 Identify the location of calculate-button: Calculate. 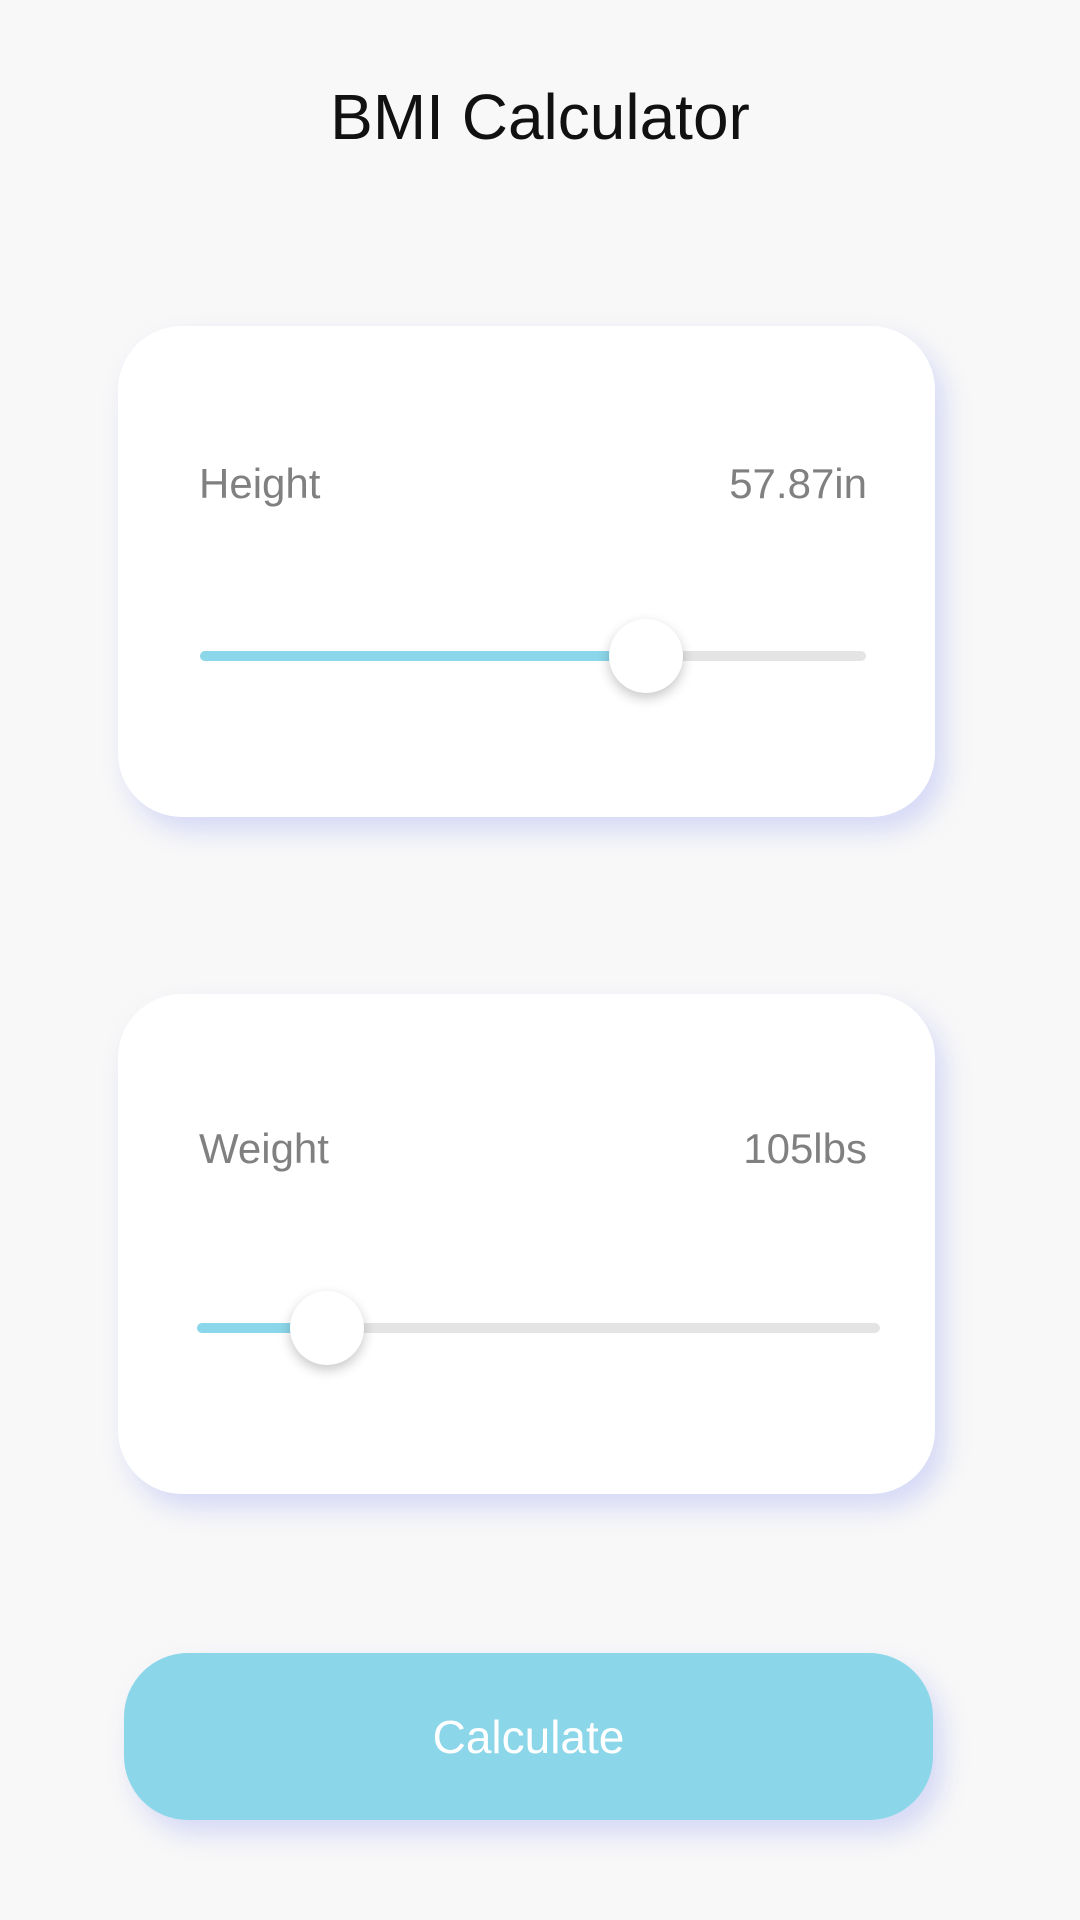
(528, 1736).